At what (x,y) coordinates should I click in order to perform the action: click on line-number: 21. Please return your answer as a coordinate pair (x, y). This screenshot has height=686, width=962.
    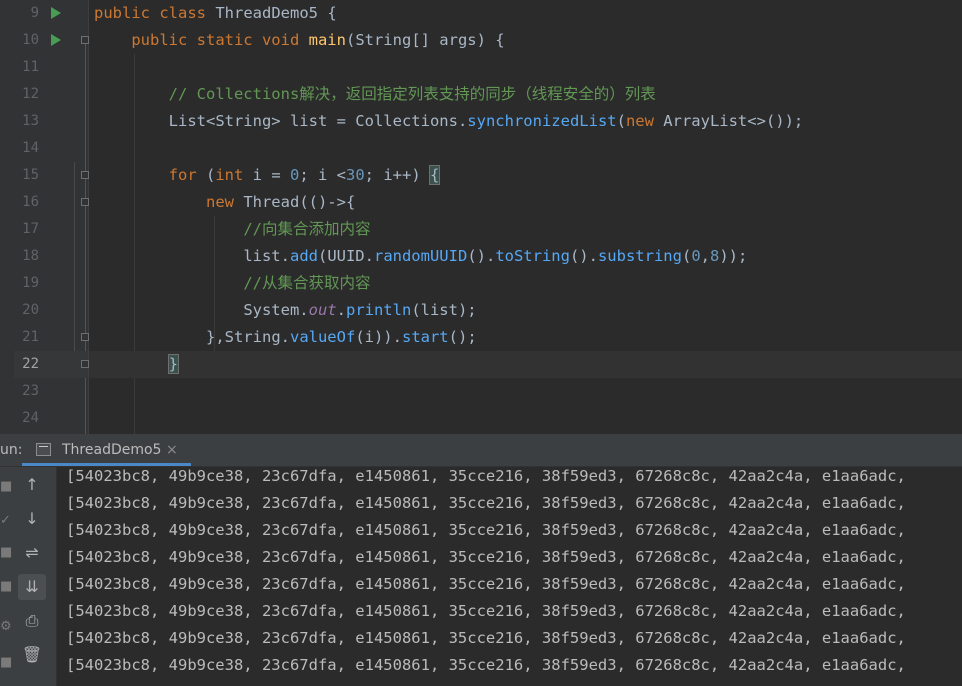
    Looking at the image, I should click on (30, 337).